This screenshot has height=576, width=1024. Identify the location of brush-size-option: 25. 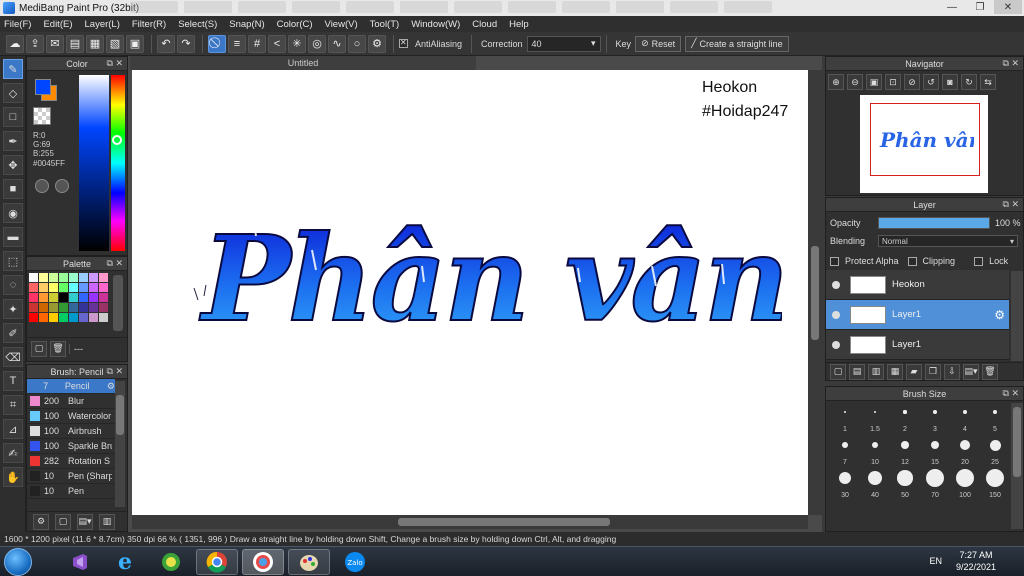
(995, 451).